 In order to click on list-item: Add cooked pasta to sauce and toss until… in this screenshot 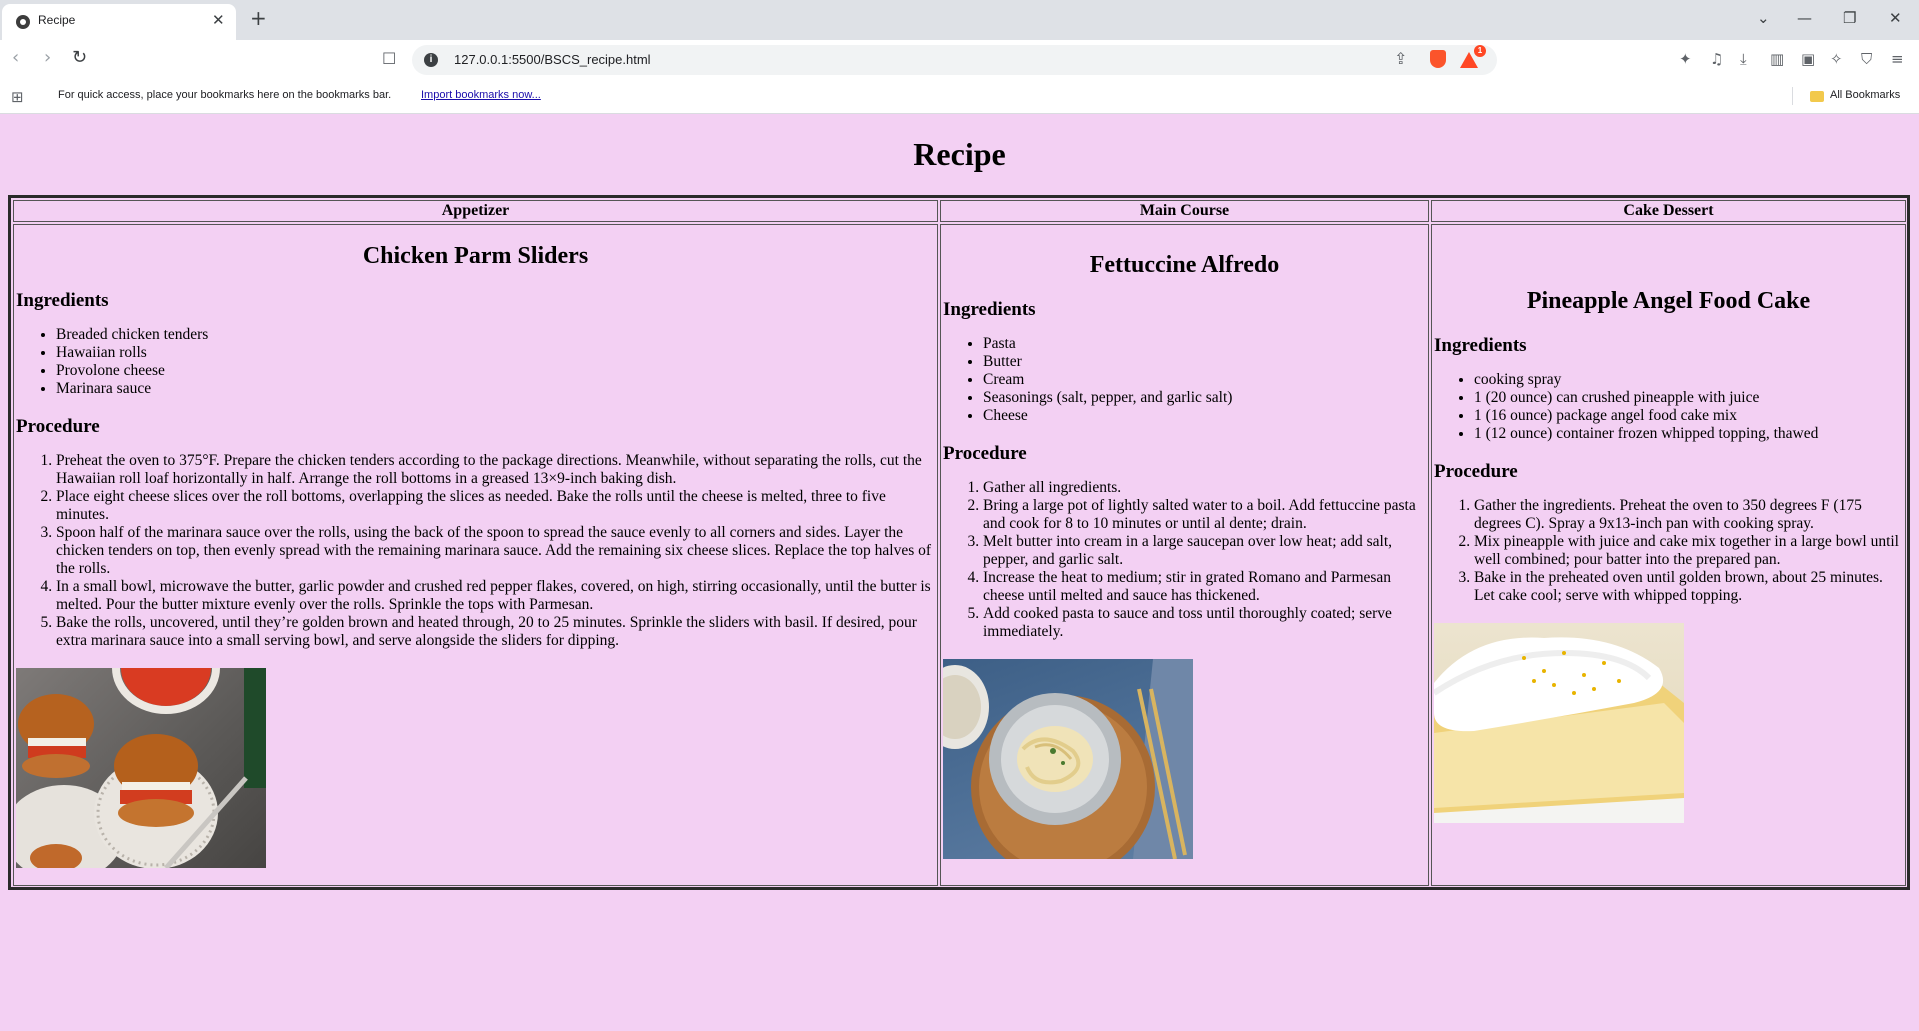, I will do `click(1204, 623)`.